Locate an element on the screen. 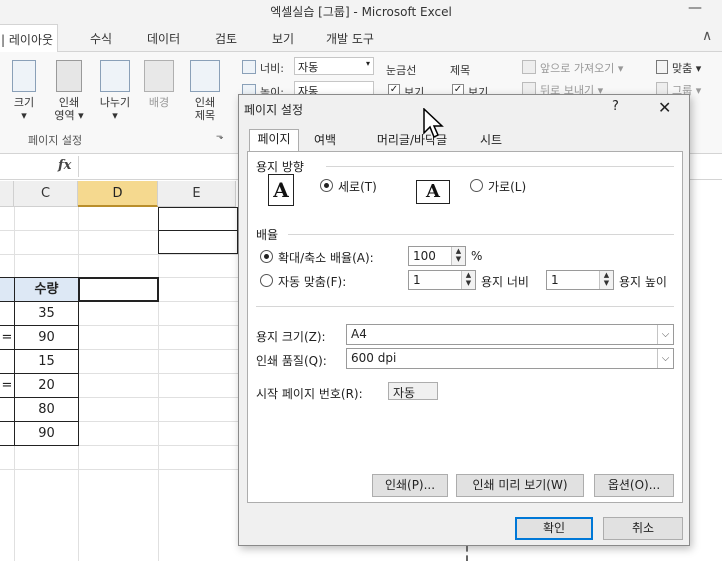 Image resolution: width=722 pixels, height=561 pixels. column-header-b is located at coordinates (7, 194).